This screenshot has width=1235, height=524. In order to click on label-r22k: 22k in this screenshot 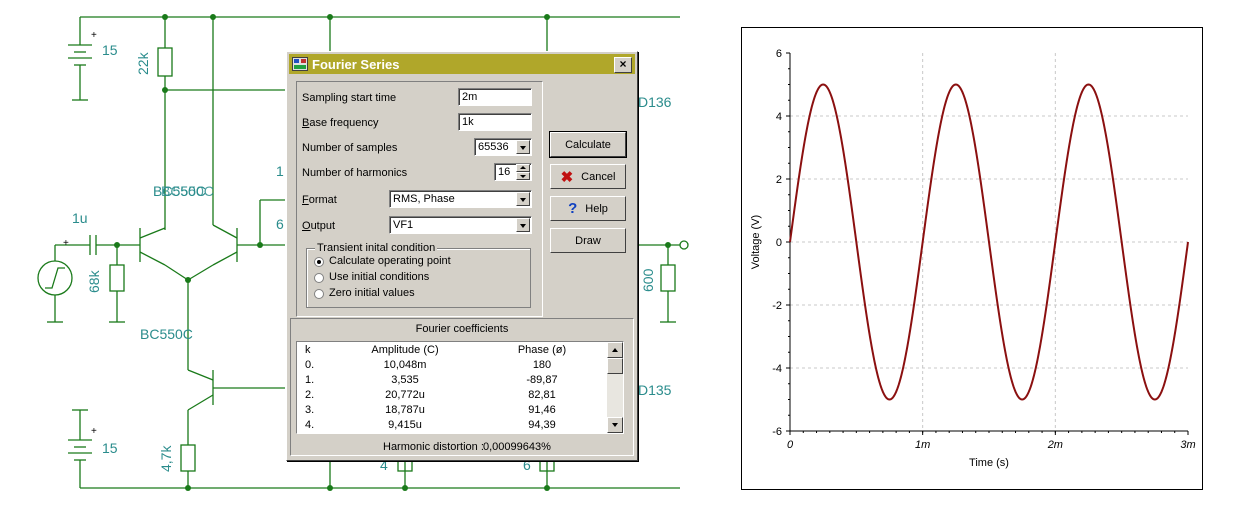, I will do `click(143, 63)`.